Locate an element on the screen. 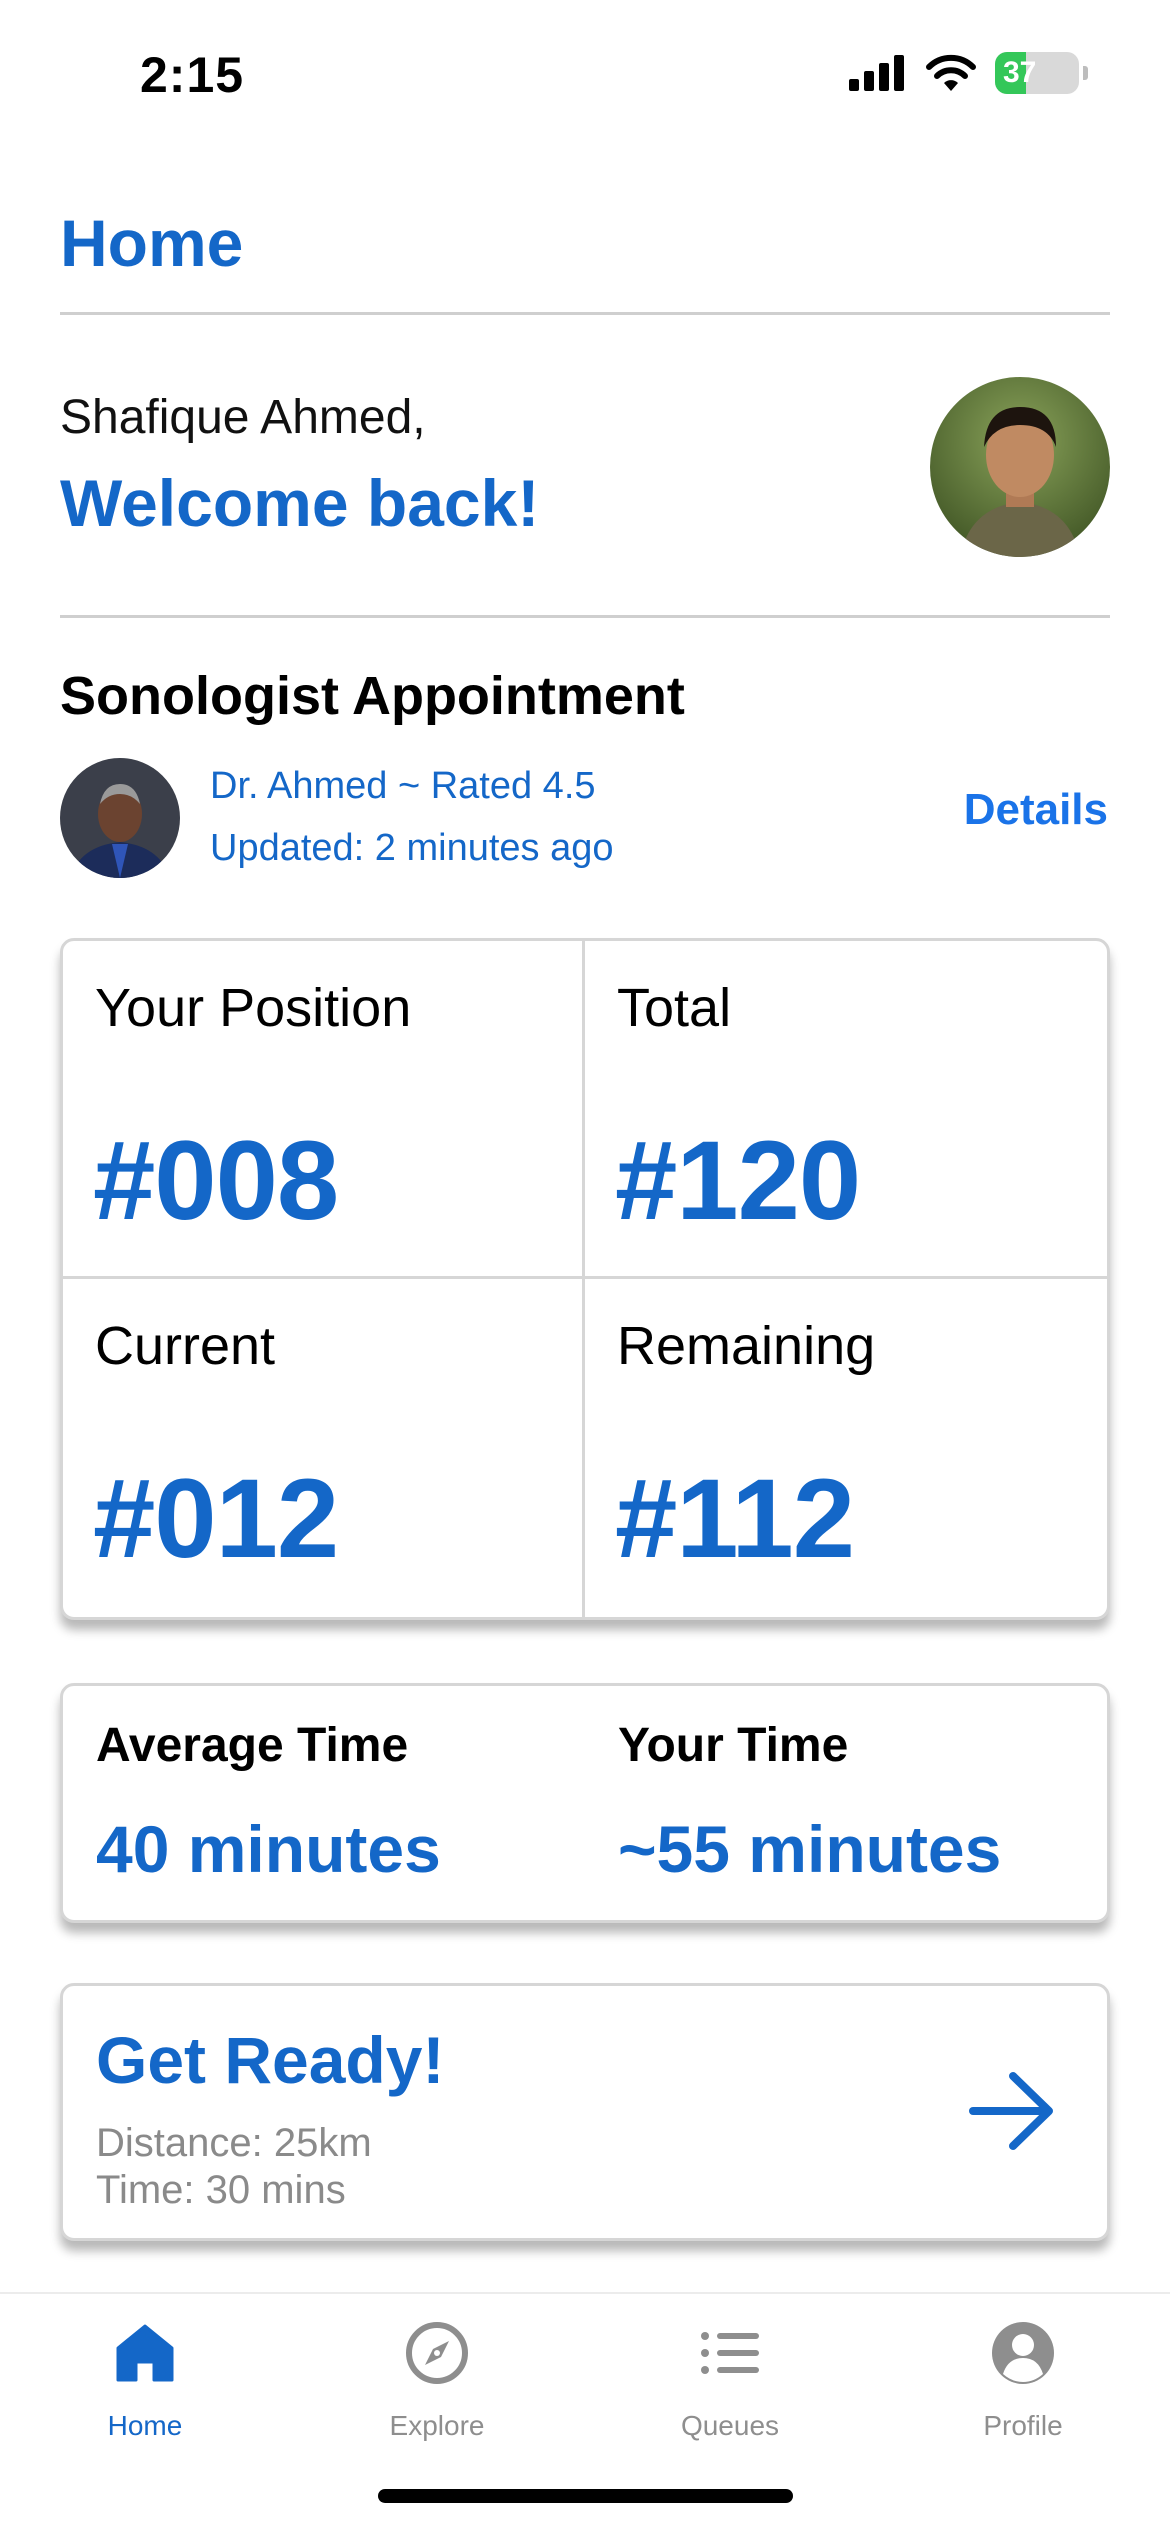 This screenshot has height=2532, width=1170. stat-label: Total is located at coordinates (674, 1008).